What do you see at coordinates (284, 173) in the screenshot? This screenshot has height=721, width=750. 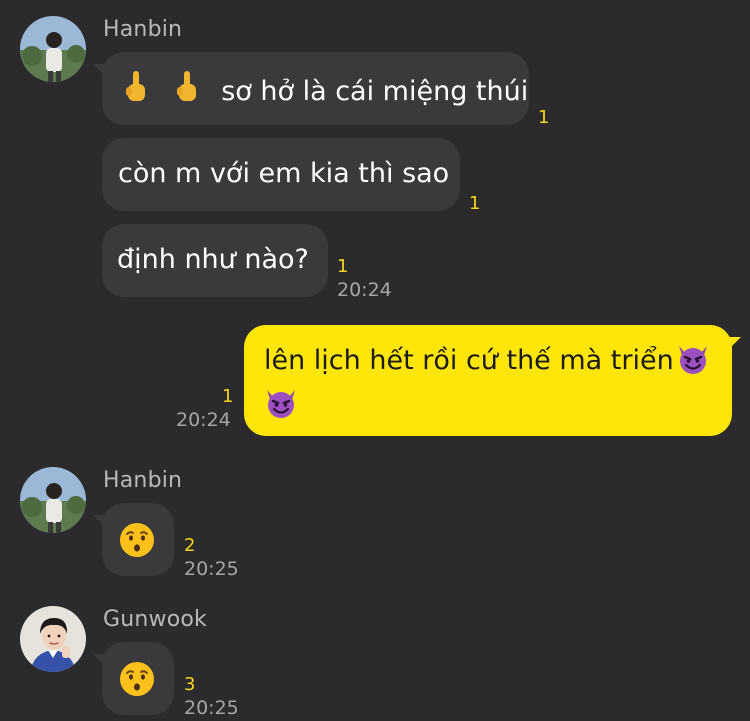 I see `message-text: còn m với em kia thì sao` at bounding box center [284, 173].